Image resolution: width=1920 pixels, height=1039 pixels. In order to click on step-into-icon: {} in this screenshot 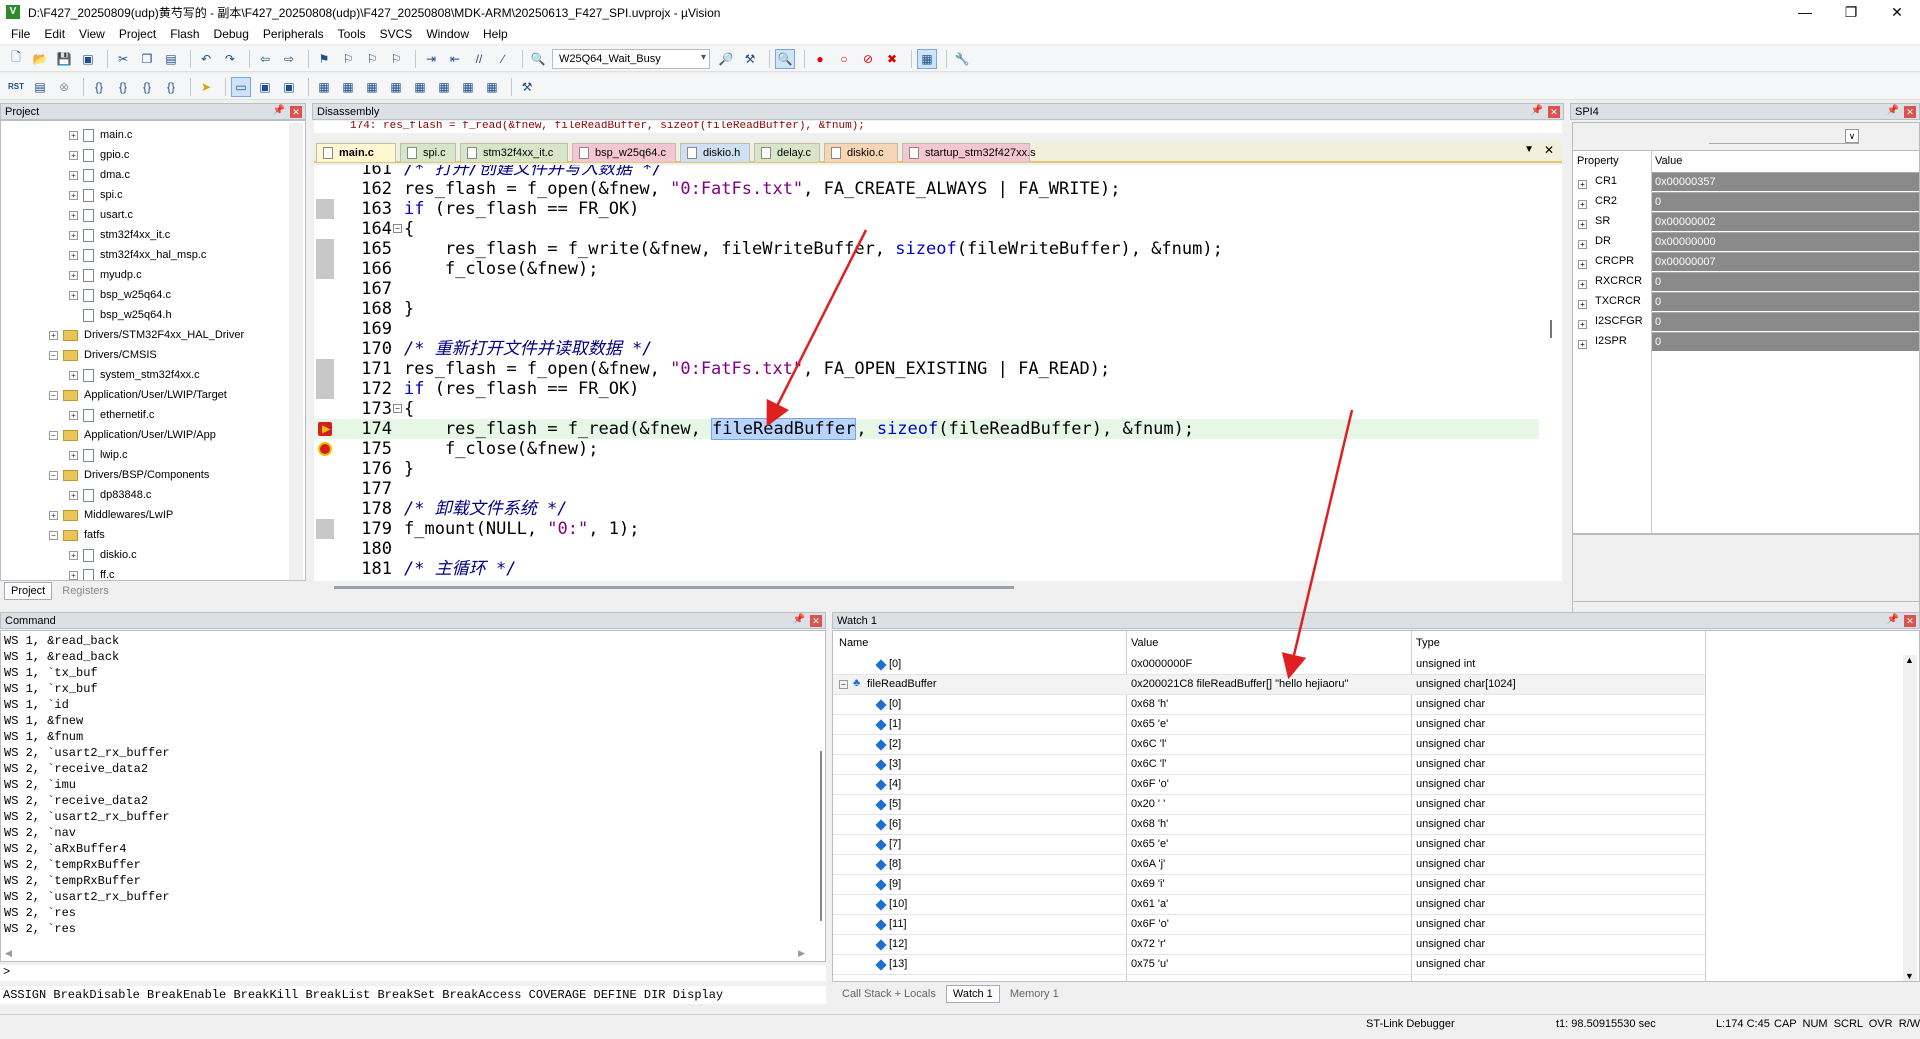, I will do `click(99, 87)`.